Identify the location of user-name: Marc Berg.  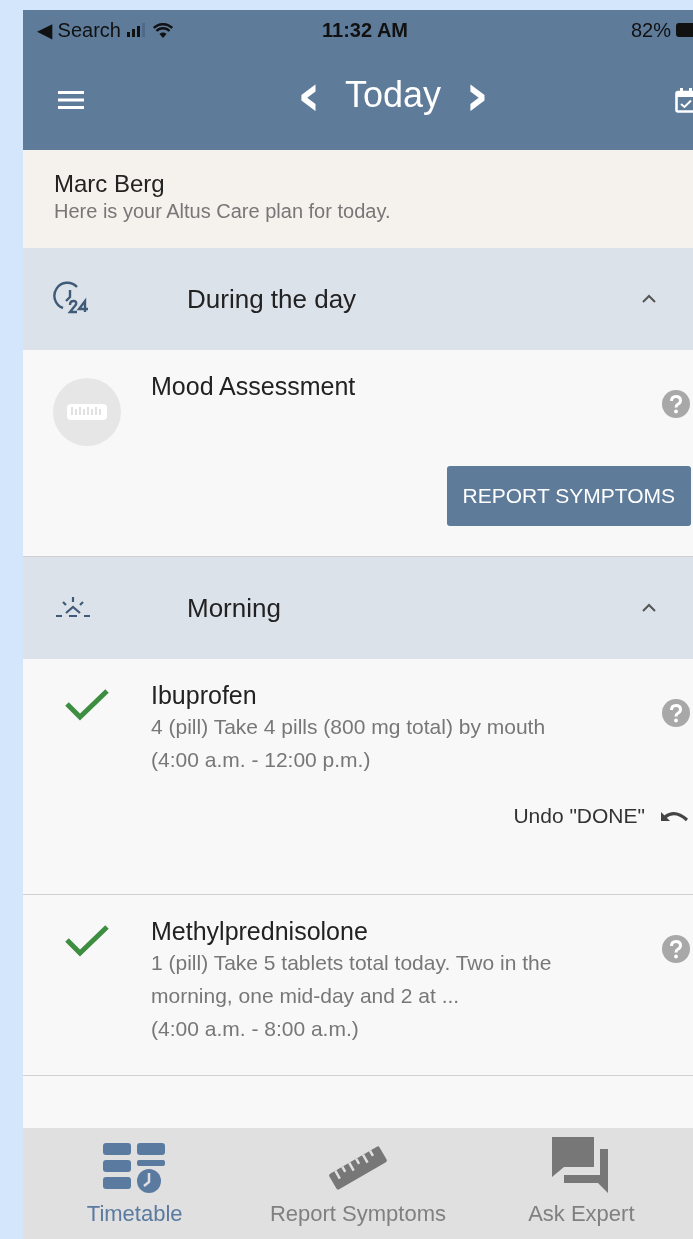
(110, 184).